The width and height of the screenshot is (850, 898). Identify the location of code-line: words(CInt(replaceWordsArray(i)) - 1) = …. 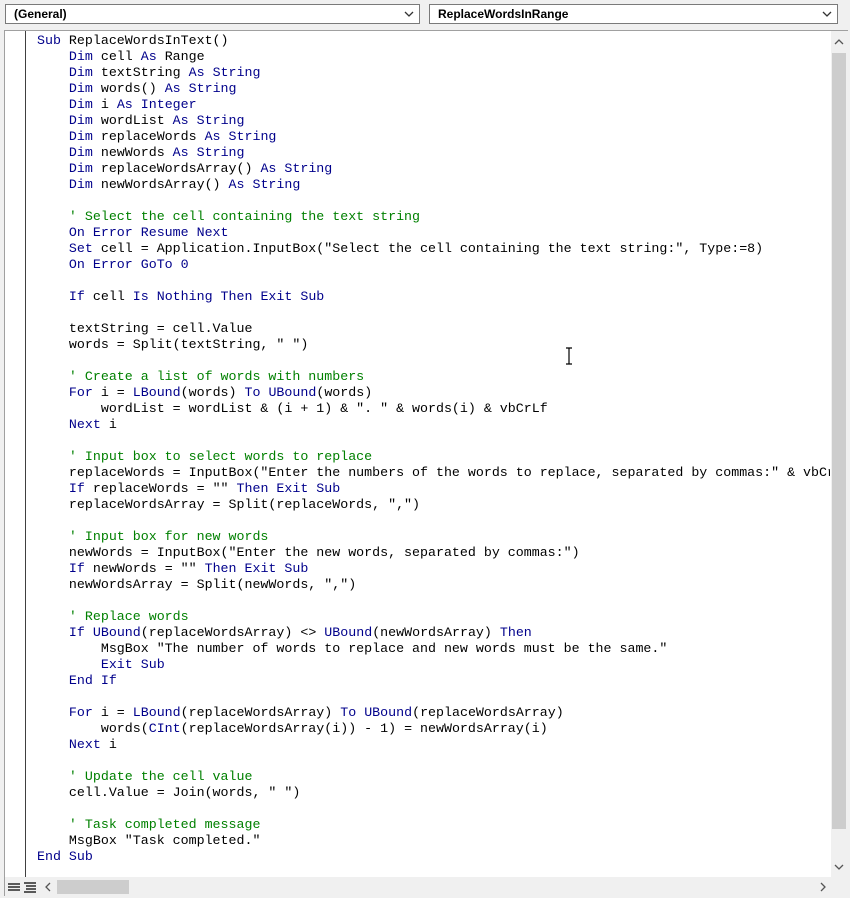
(433, 729).